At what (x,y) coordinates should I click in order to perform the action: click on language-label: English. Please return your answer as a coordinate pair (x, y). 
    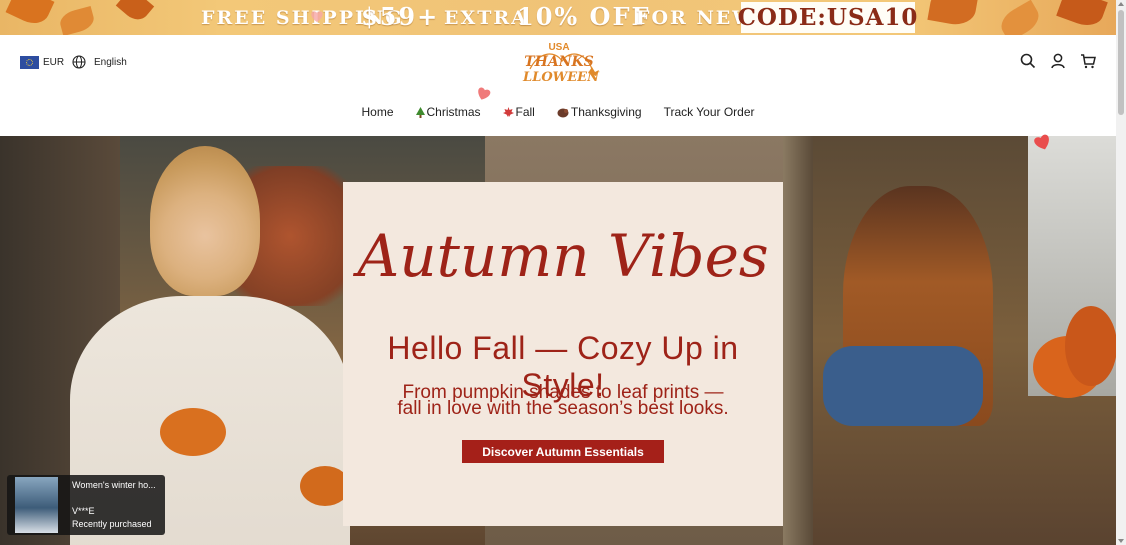
    Looking at the image, I should click on (110, 62).